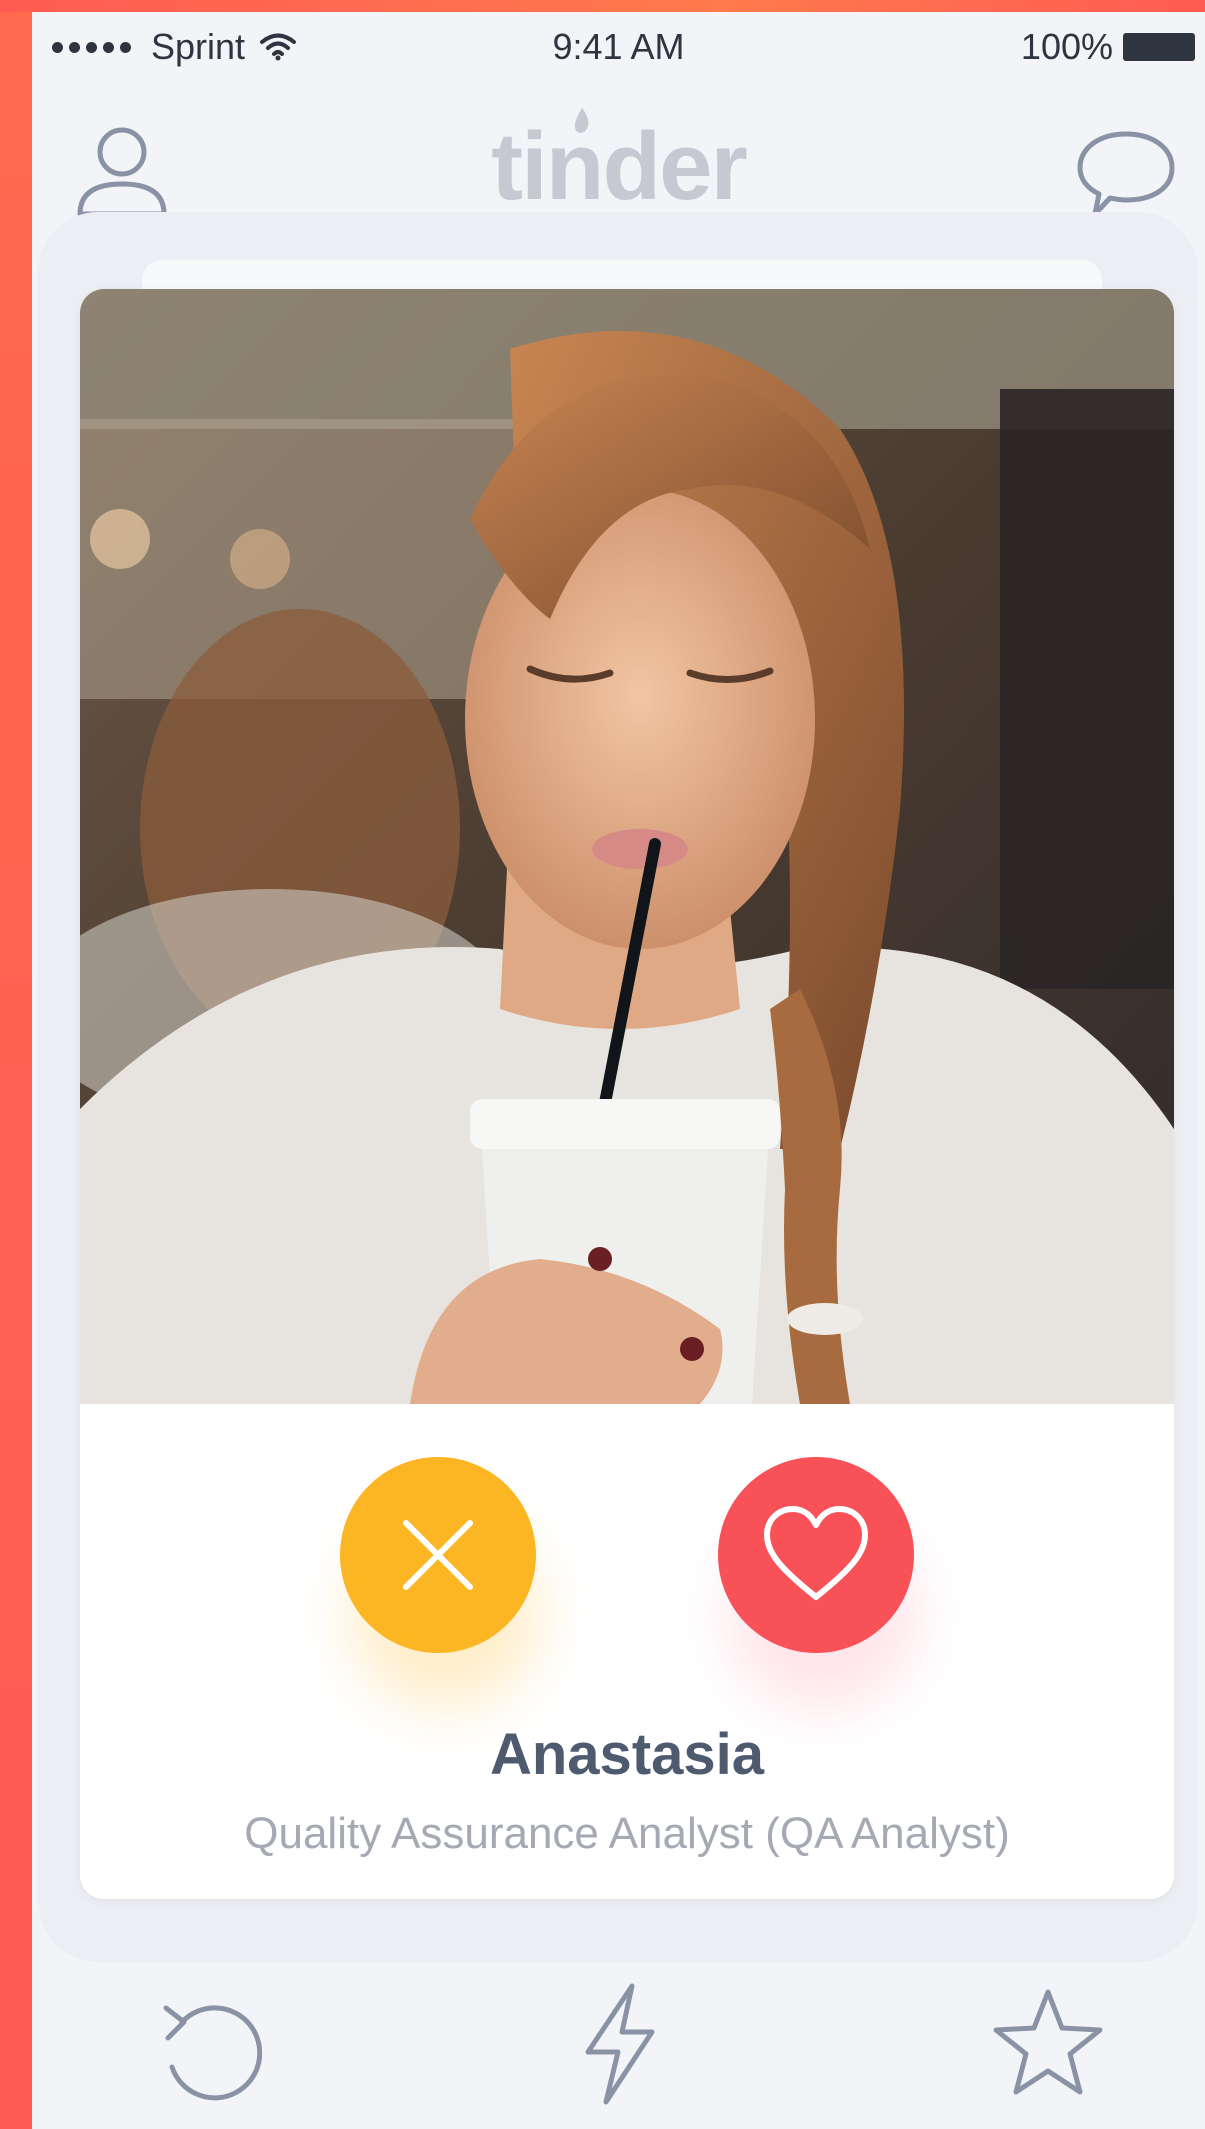 This screenshot has height=2129, width=1205. I want to click on status-right: 100%, so click(1108, 47).